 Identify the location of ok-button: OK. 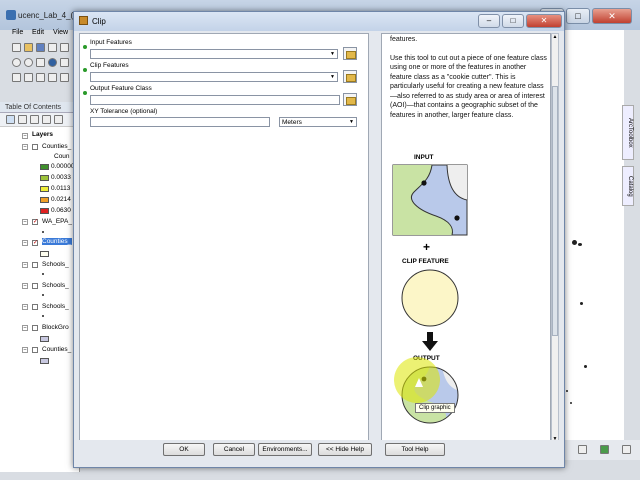
(184, 449).